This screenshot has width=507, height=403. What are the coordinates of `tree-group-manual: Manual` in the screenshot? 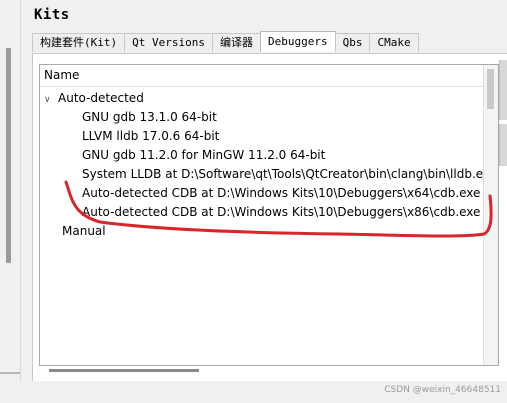 It's located at (75, 231).